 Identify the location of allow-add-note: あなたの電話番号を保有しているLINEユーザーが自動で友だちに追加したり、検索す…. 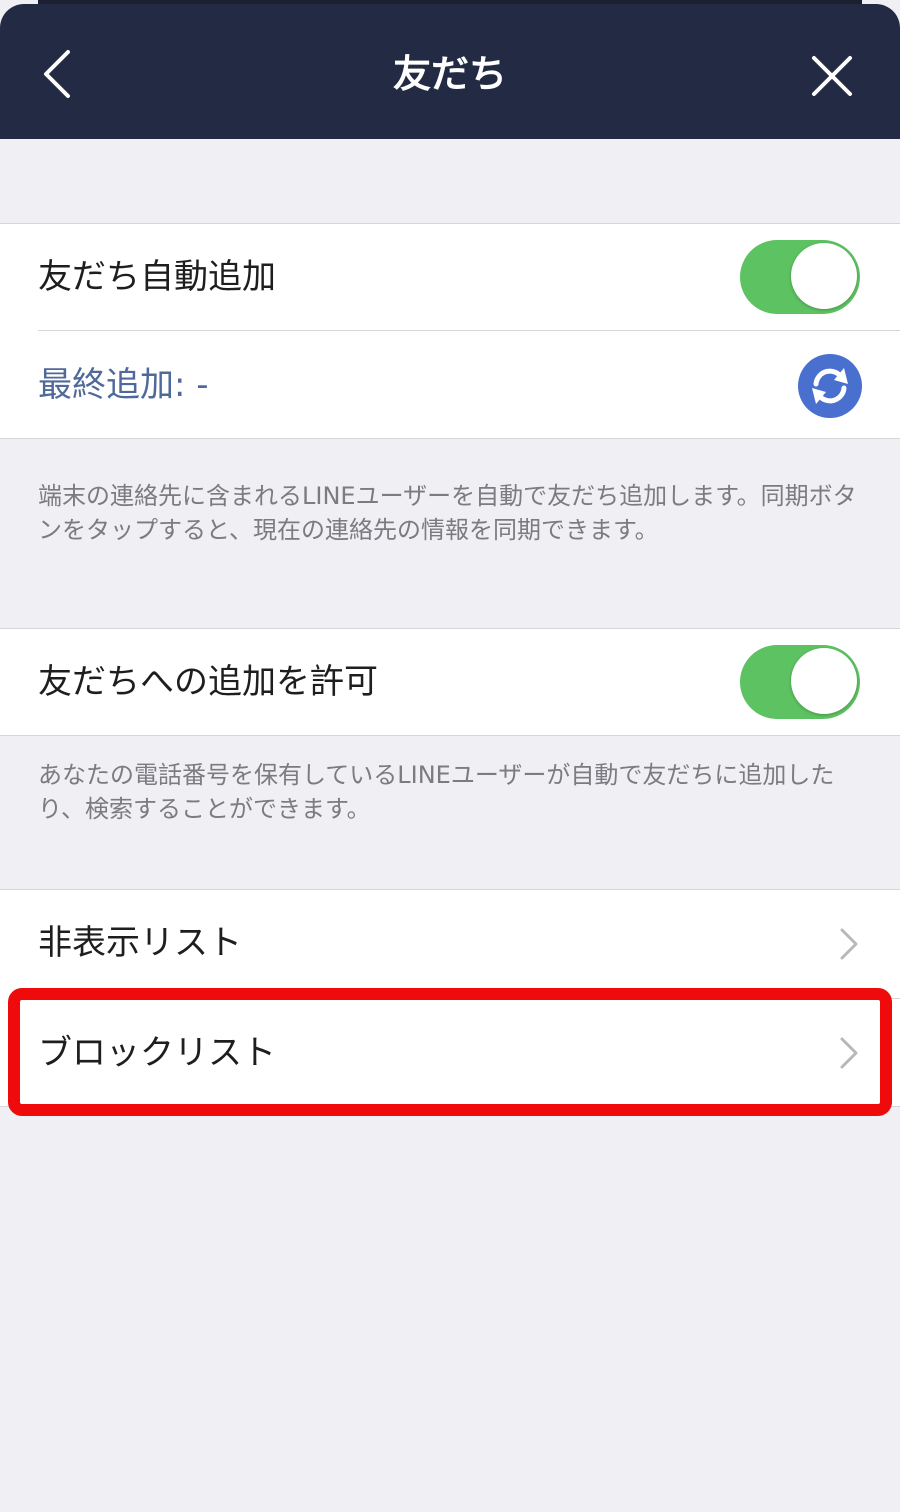
(436, 792).